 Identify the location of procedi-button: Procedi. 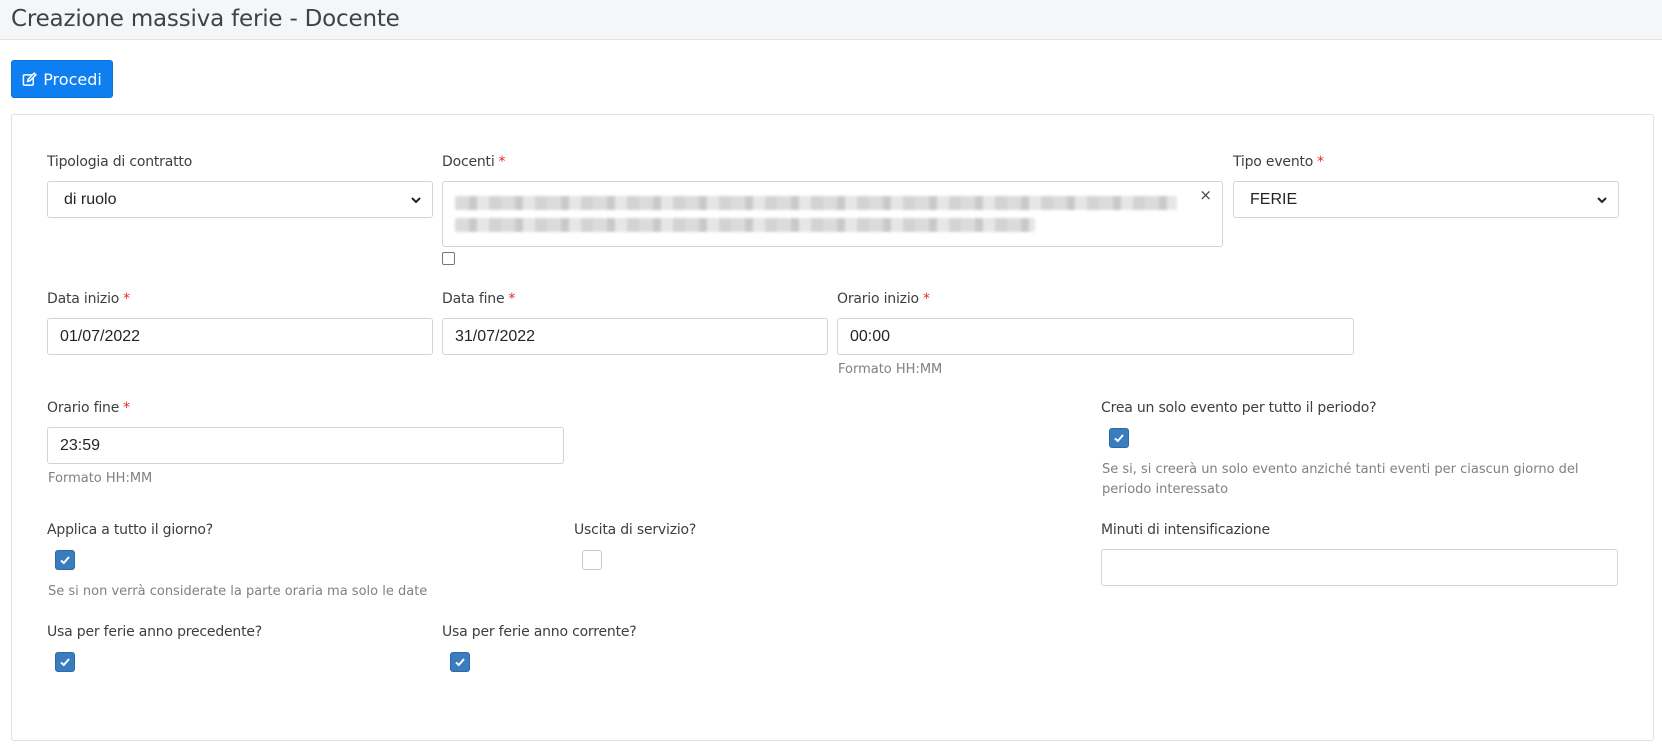
(62, 79).